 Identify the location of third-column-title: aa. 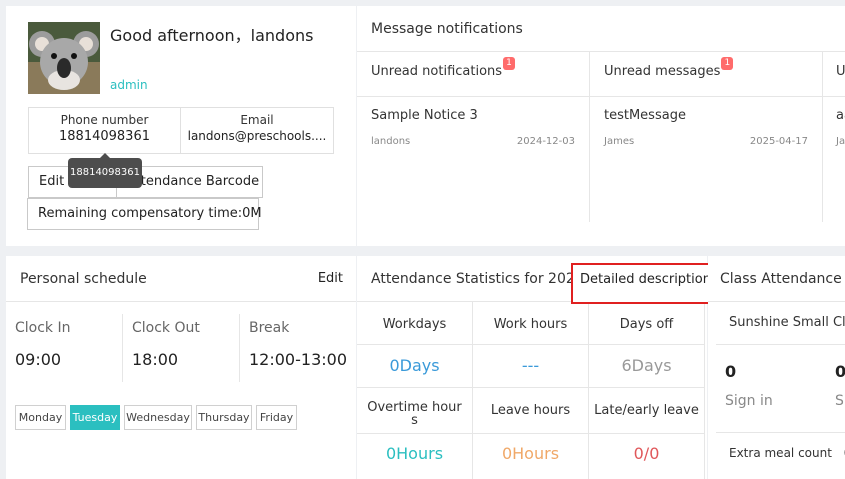
(840, 115).